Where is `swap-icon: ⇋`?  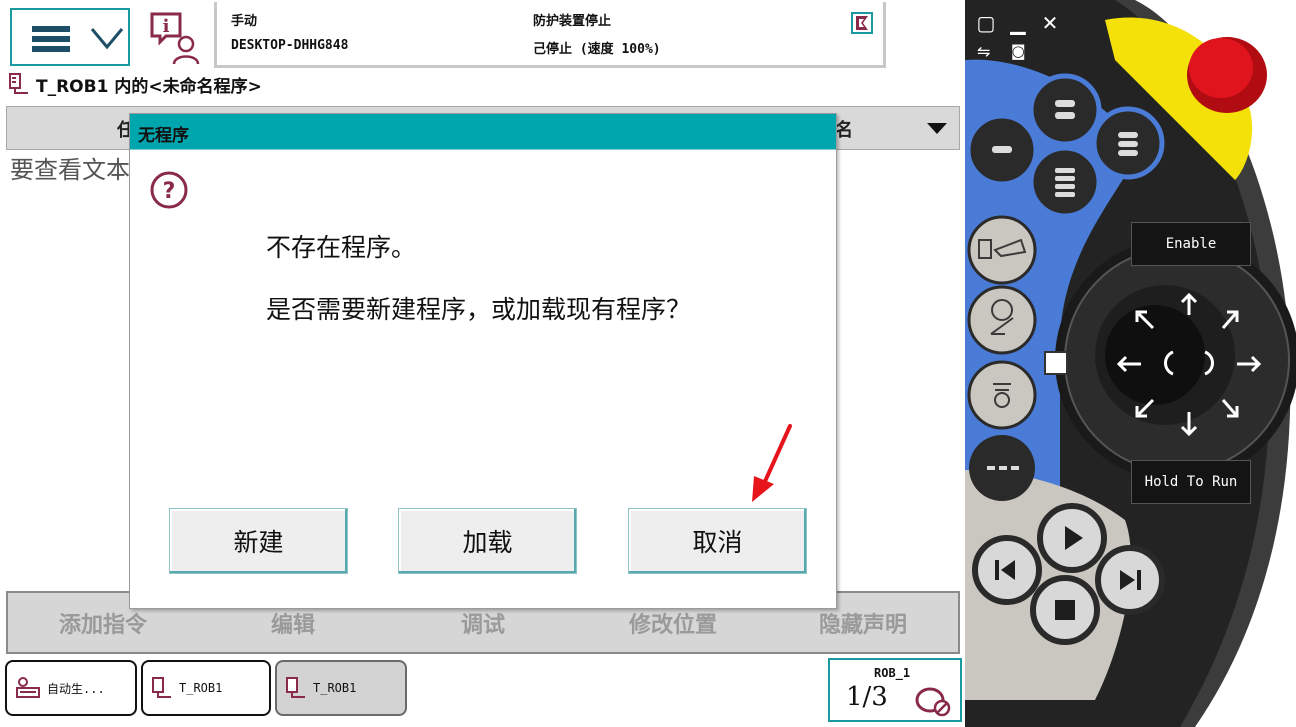
swap-icon: ⇋ is located at coordinates (983, 51).